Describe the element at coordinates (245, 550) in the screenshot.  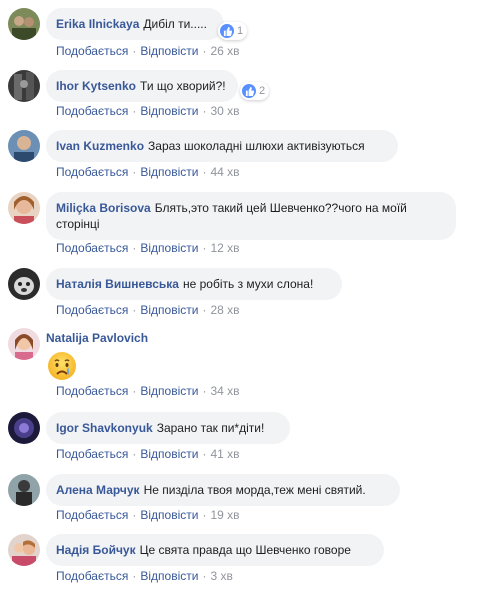
I see `comment-text: Це свята правда що Шевченко говоре` at that location.